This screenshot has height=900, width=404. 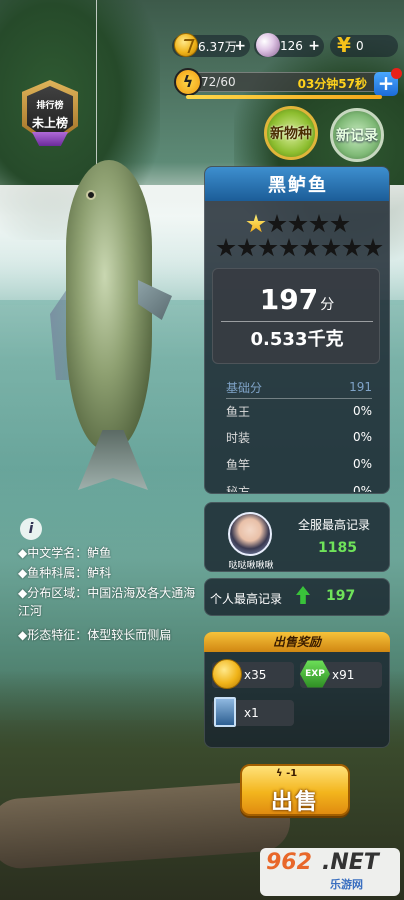 I want to click on notification-dot, so click(x=396, y=73).